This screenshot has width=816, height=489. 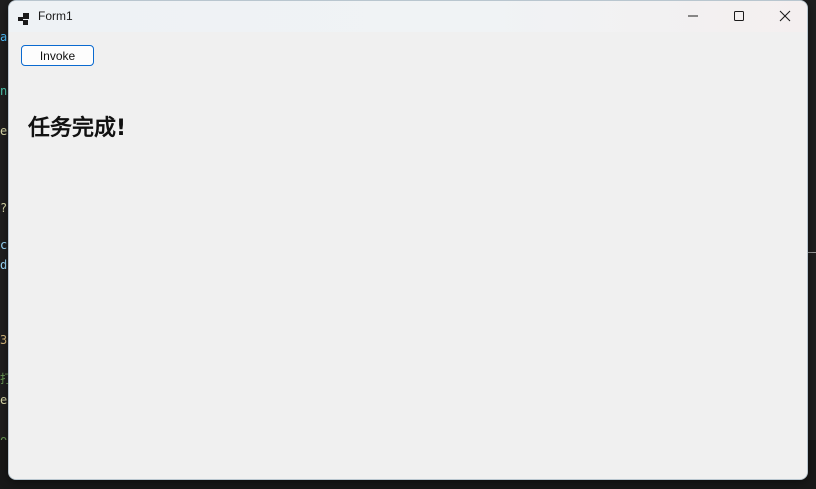 What do you see at coordinates (77, 128) in the screenshot?
I see `status-label: 任务完成!` at bounding box center [77, 128].